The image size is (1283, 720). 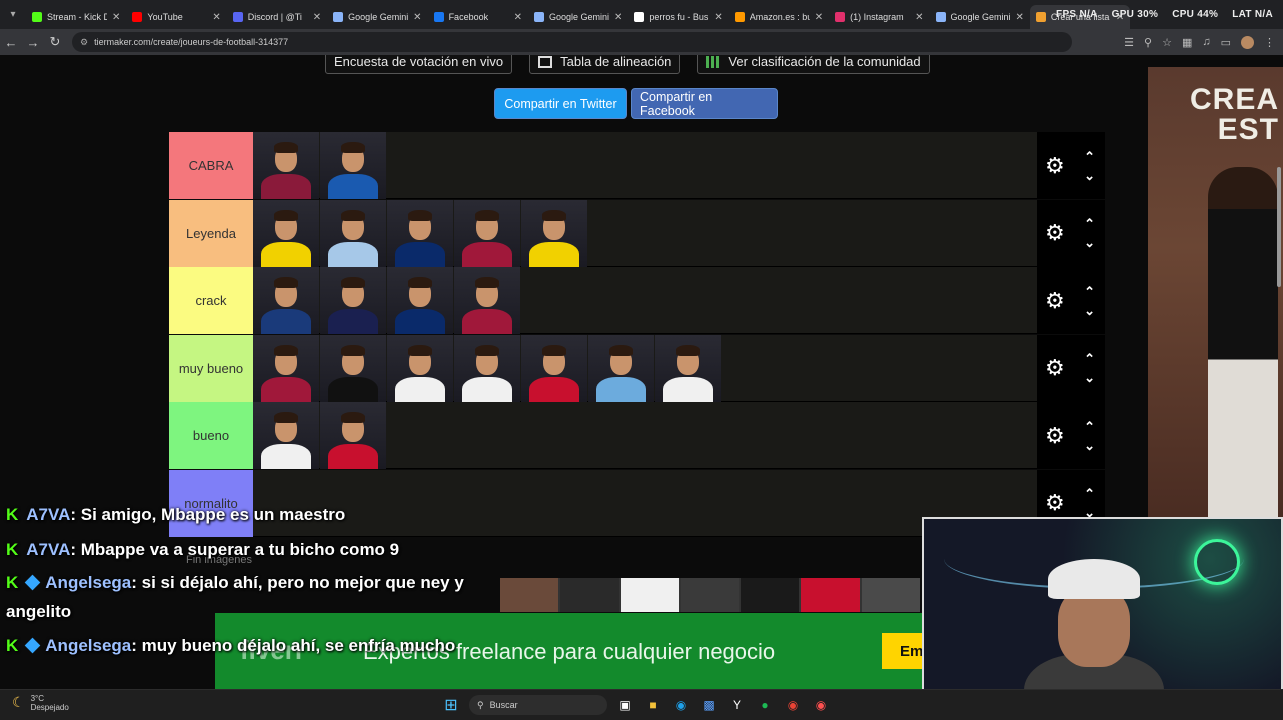 What do you see at coordinates (1129, 42) in the screenshot?
I see `translate-icon: ☰` at bounding box center [1129, 42].